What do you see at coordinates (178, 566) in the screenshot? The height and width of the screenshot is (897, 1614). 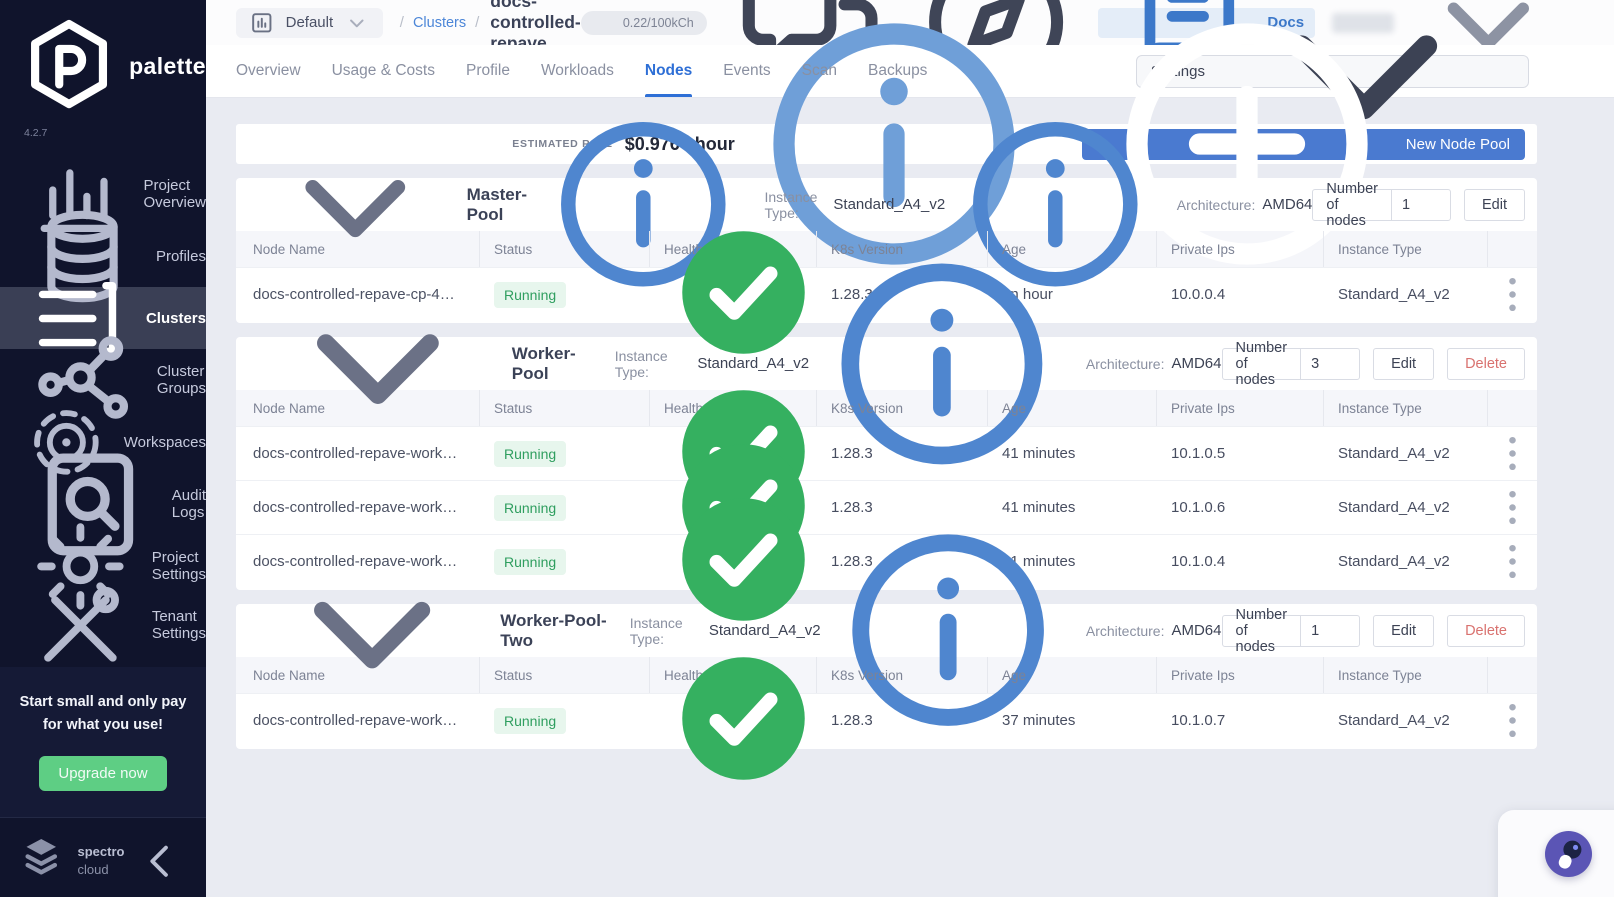 I see `sidebar-item-label: Project Settings` at bounding box center [178, 566].